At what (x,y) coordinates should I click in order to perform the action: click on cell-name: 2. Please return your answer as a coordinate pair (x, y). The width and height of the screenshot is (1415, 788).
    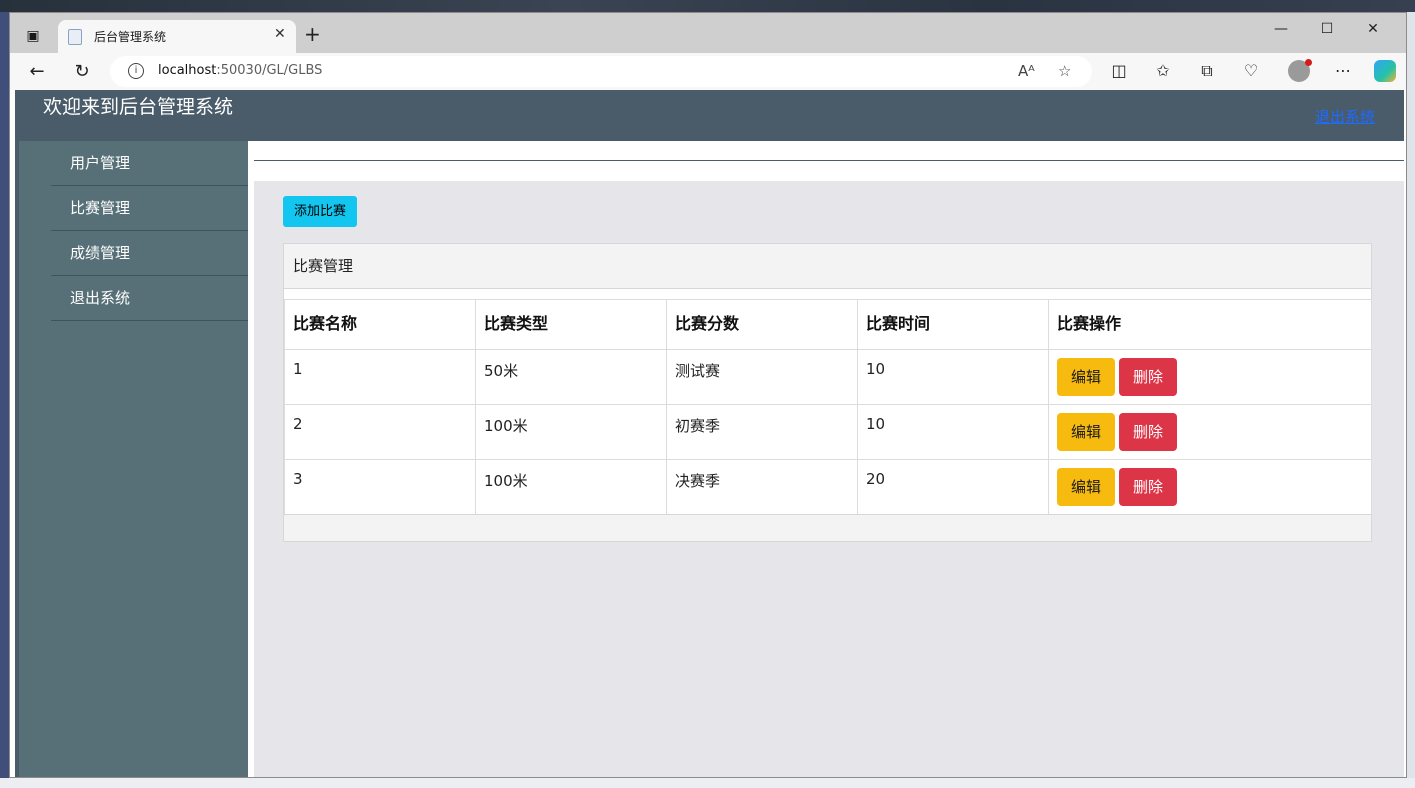
    Looking at the image, I should click on (380, 432).